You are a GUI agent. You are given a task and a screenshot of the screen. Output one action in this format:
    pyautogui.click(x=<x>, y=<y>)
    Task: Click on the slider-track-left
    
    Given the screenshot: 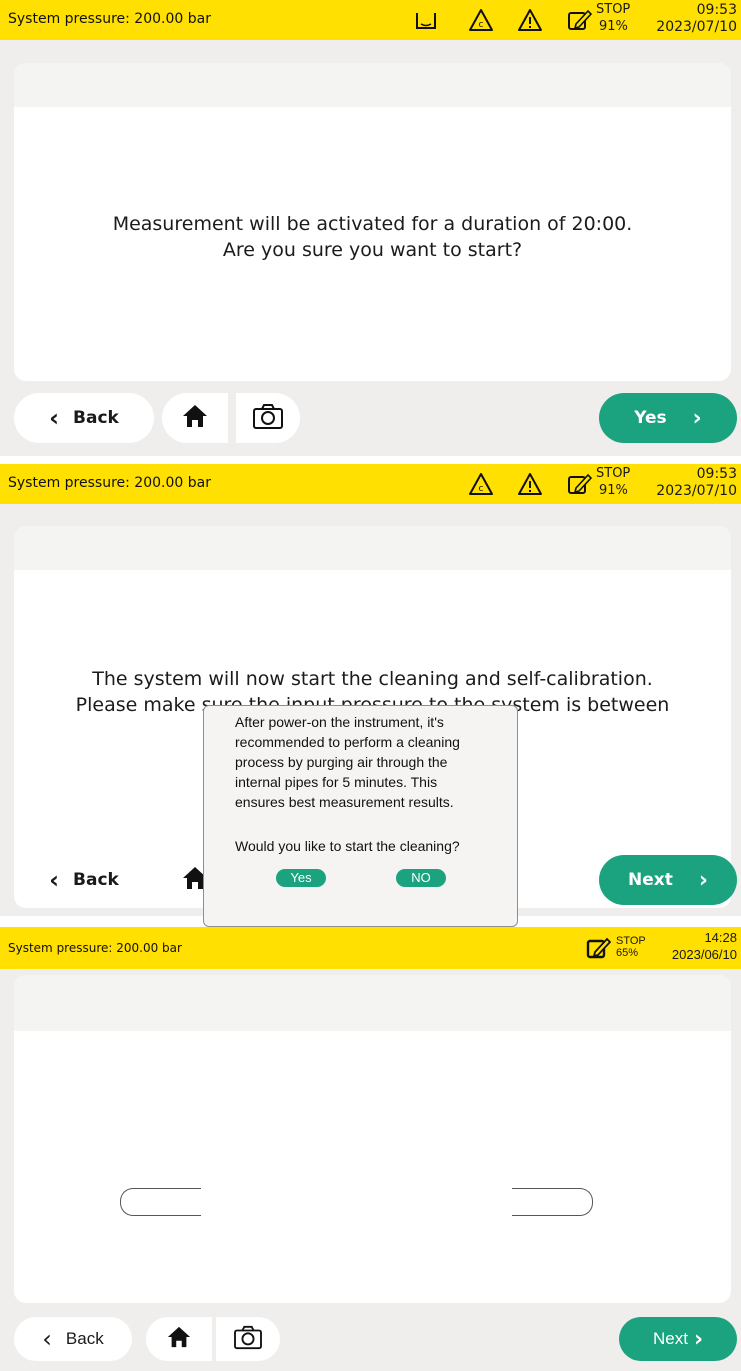 What is the action you would take?
    pyautogui.click(x=160, y=1202)
    